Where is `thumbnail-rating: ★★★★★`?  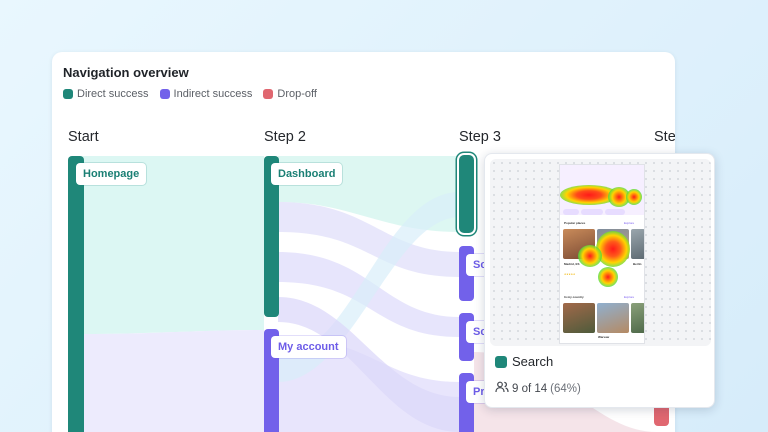 thumbnail-rating: ★★★★★ is located at coordinates (570, 274).